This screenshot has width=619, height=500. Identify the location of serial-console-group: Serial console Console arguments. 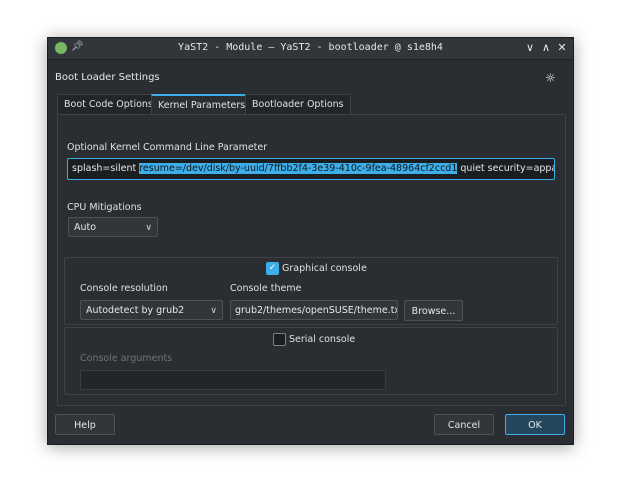
(311, 361).